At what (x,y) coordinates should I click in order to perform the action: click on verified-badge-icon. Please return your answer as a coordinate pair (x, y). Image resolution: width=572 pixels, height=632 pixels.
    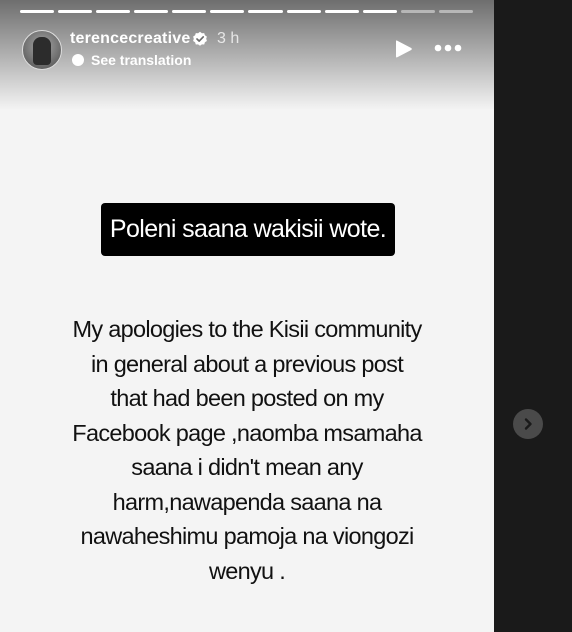
    Looking at the image, I should click on (200, 38).